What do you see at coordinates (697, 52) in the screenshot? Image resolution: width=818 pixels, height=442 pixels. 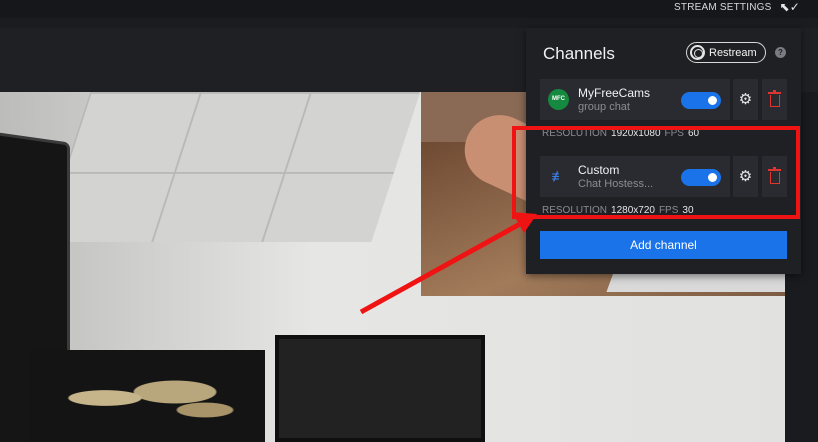 I see `restream-logo-icon` at bounding box center [697, 52].